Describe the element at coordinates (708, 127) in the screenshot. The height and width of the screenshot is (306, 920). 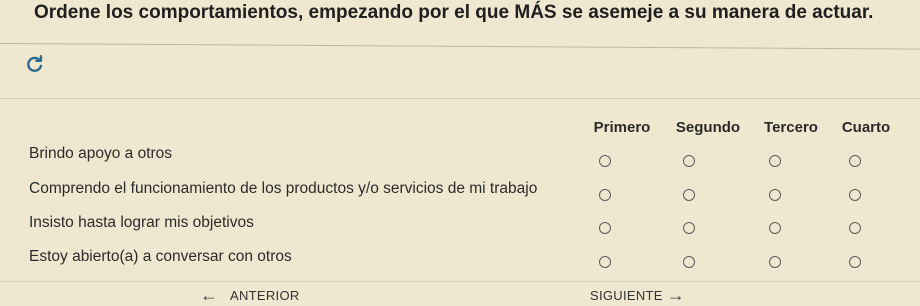
I see `column-header-segundo: Segundo` at that location.